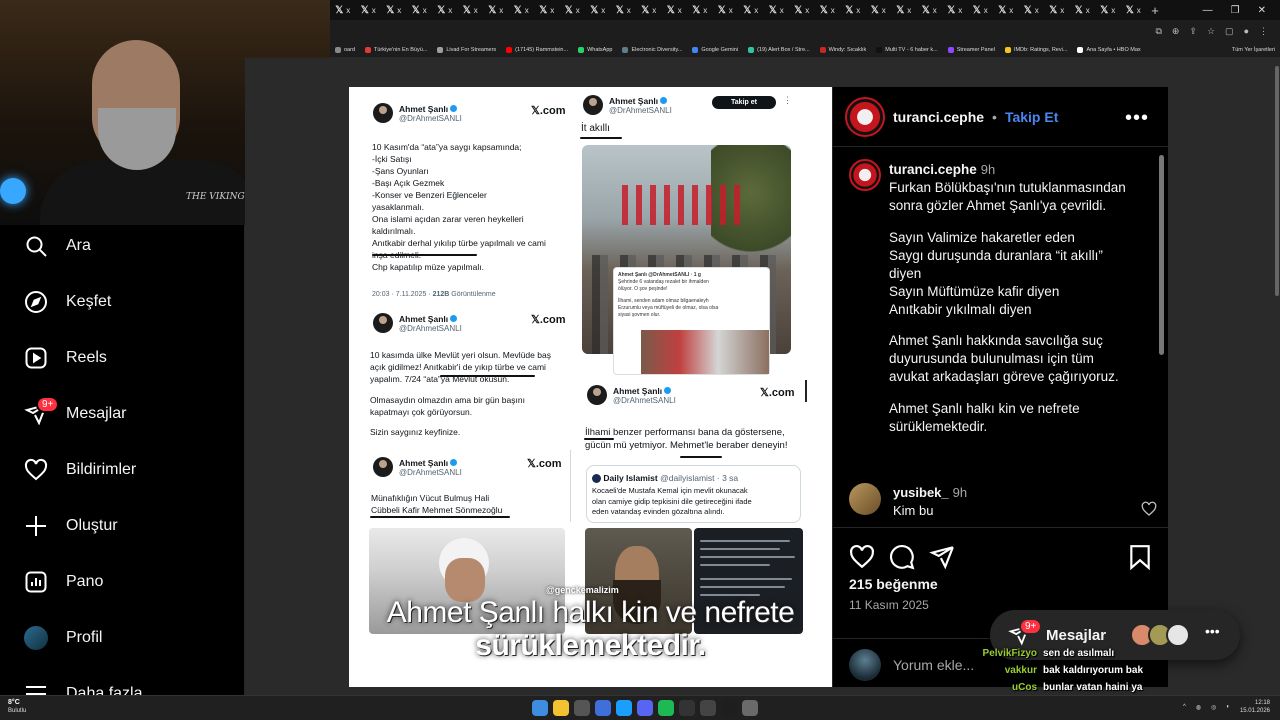 The height and width of the screenshot is (720, 1280). Describe the element at coordinates (1263, 31) in the screenshot. I see `browser-menu-icon: ⋮` at that location.